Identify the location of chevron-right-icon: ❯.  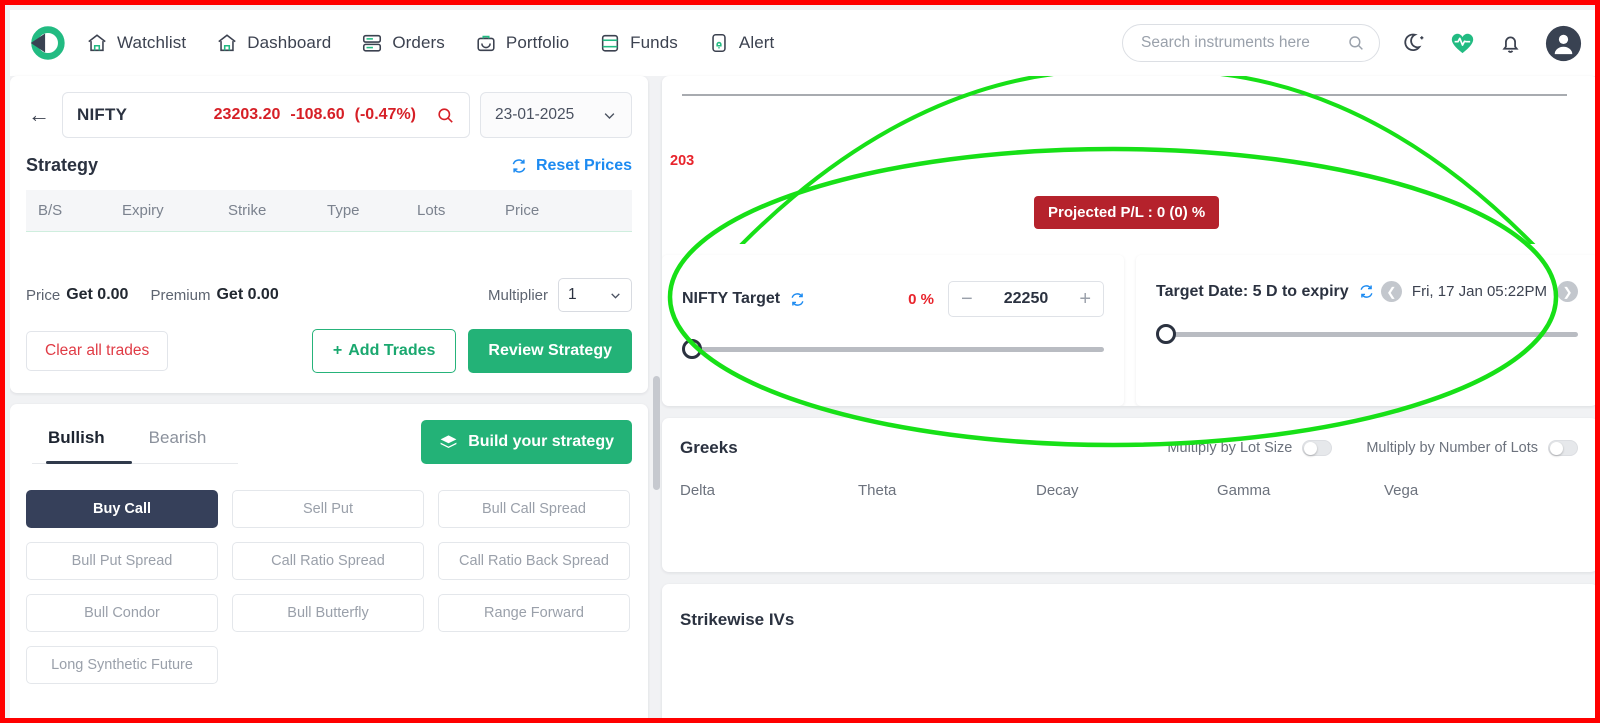
(1567, 291).